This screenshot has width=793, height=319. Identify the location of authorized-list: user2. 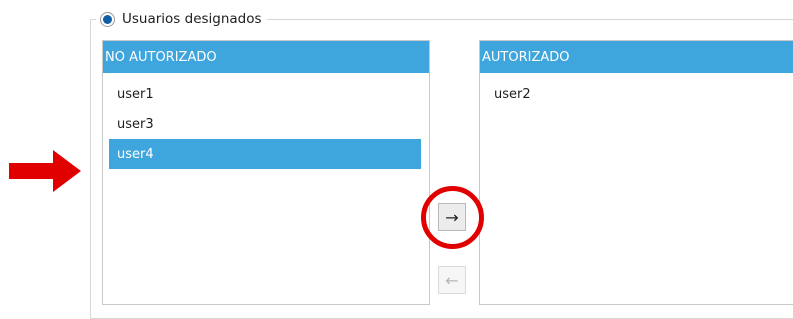
(636, 91).